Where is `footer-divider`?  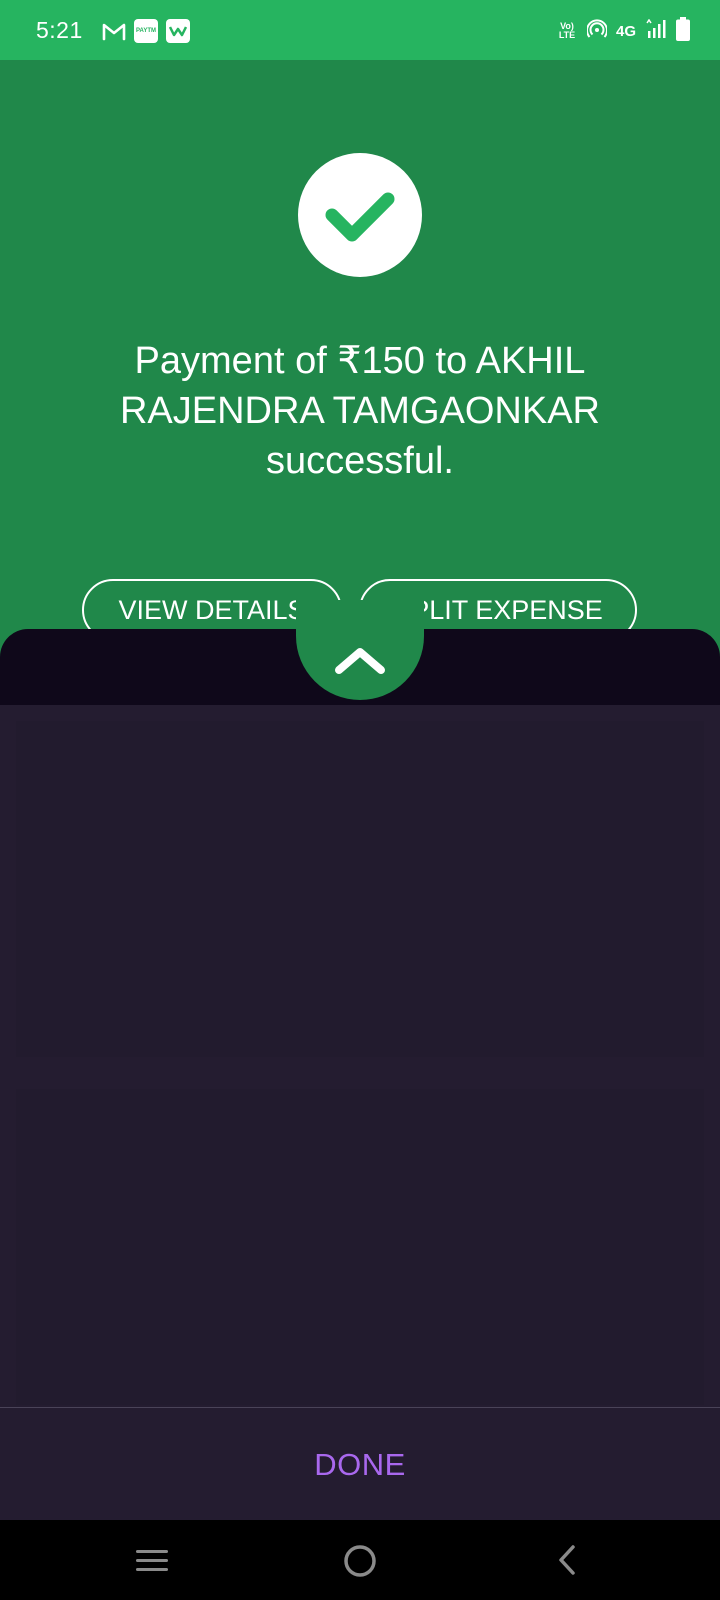 footer-divider is located at coordinates (360, 1407).